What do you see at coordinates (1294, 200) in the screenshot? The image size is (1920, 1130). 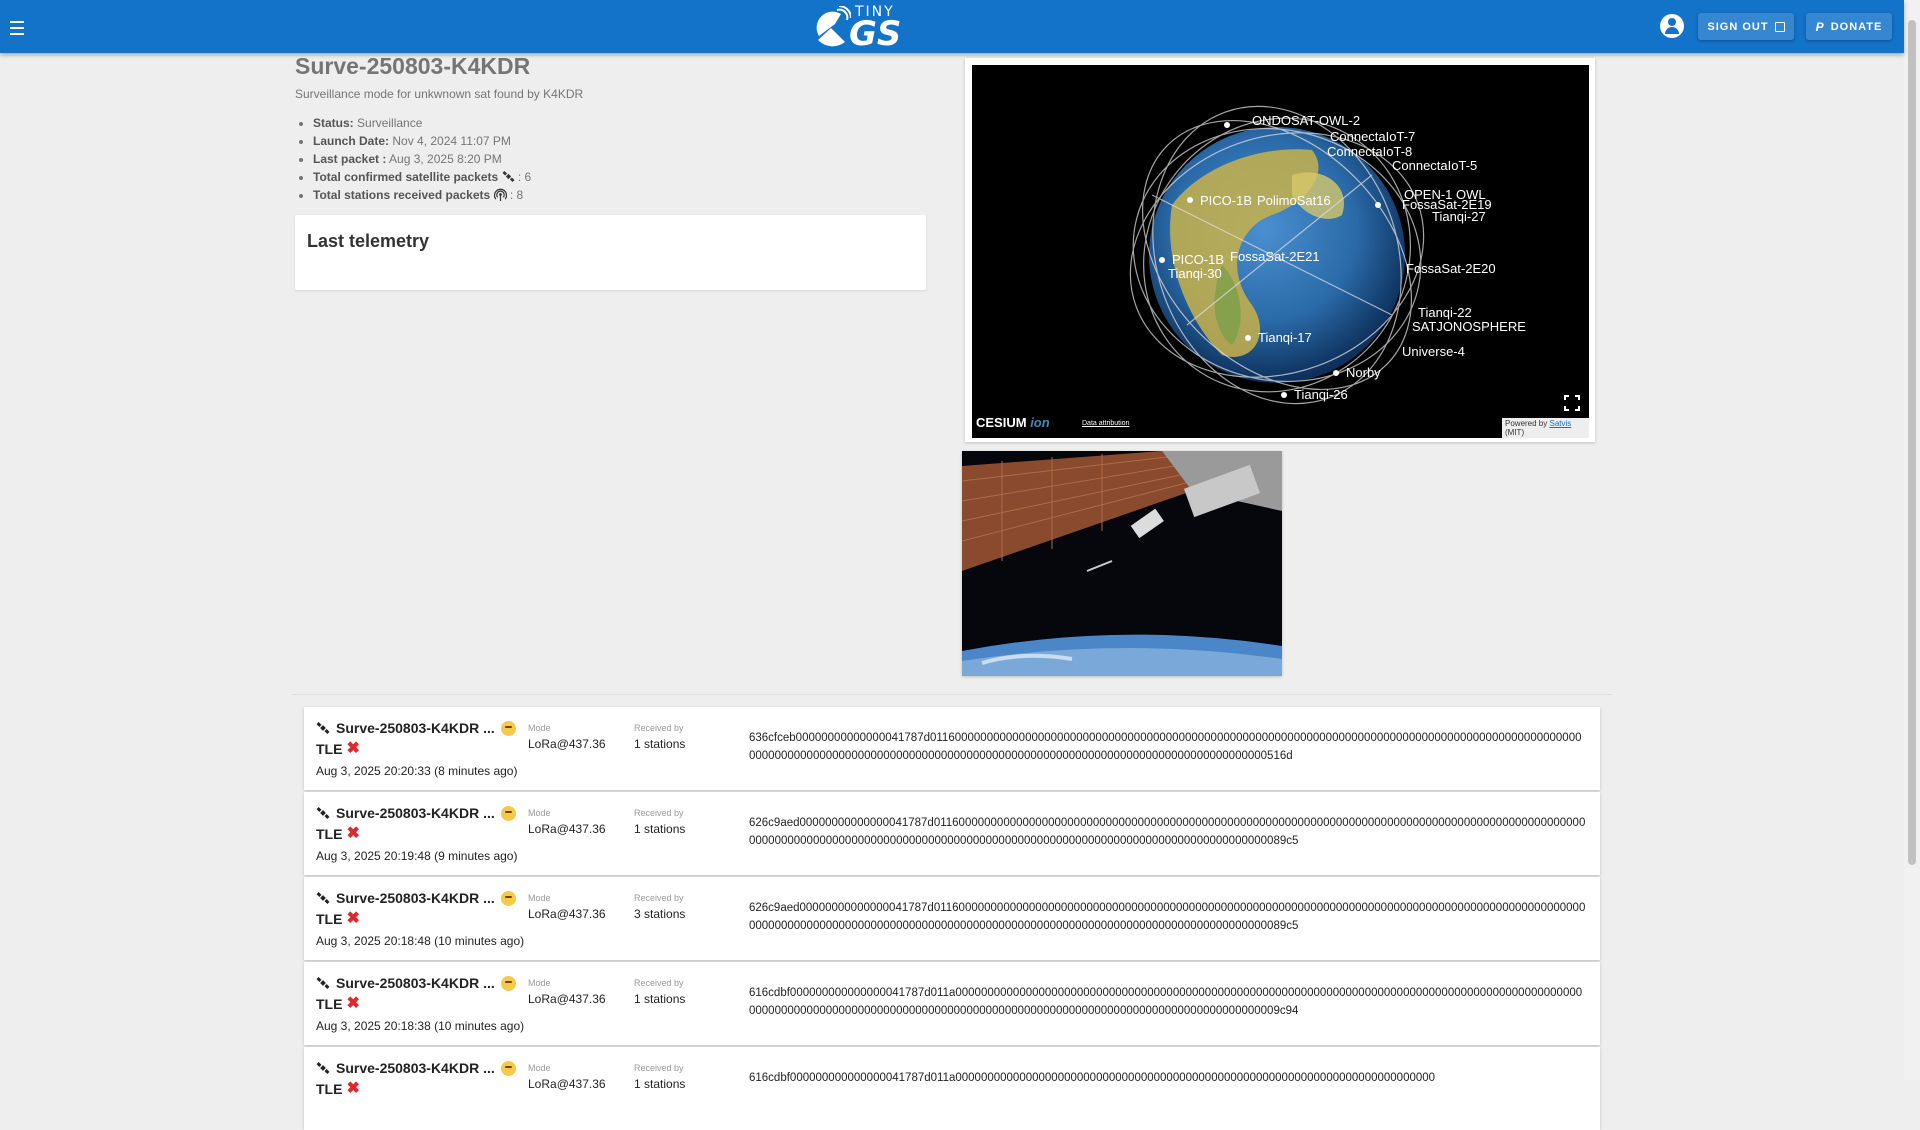 I see `globe-sat-label: PolimoSat16` at bounding box center [1294, 200].